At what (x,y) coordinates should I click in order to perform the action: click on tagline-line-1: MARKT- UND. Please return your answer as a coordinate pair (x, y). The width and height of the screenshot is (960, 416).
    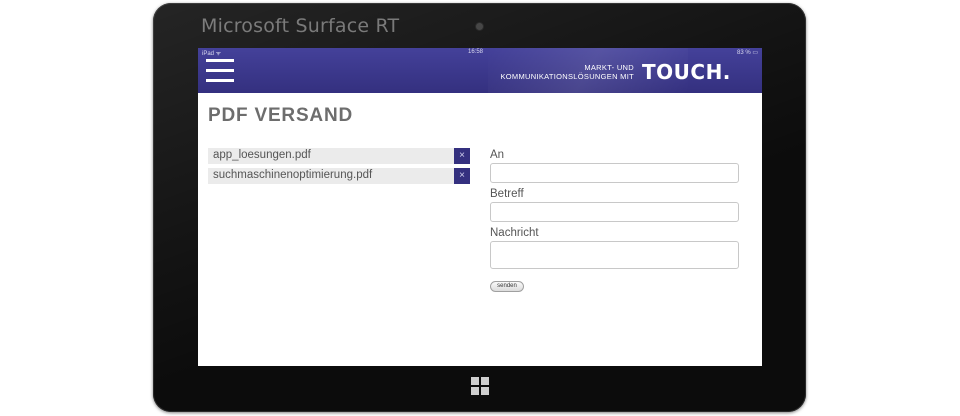
    Looking at the image, I should click on (609, 67).